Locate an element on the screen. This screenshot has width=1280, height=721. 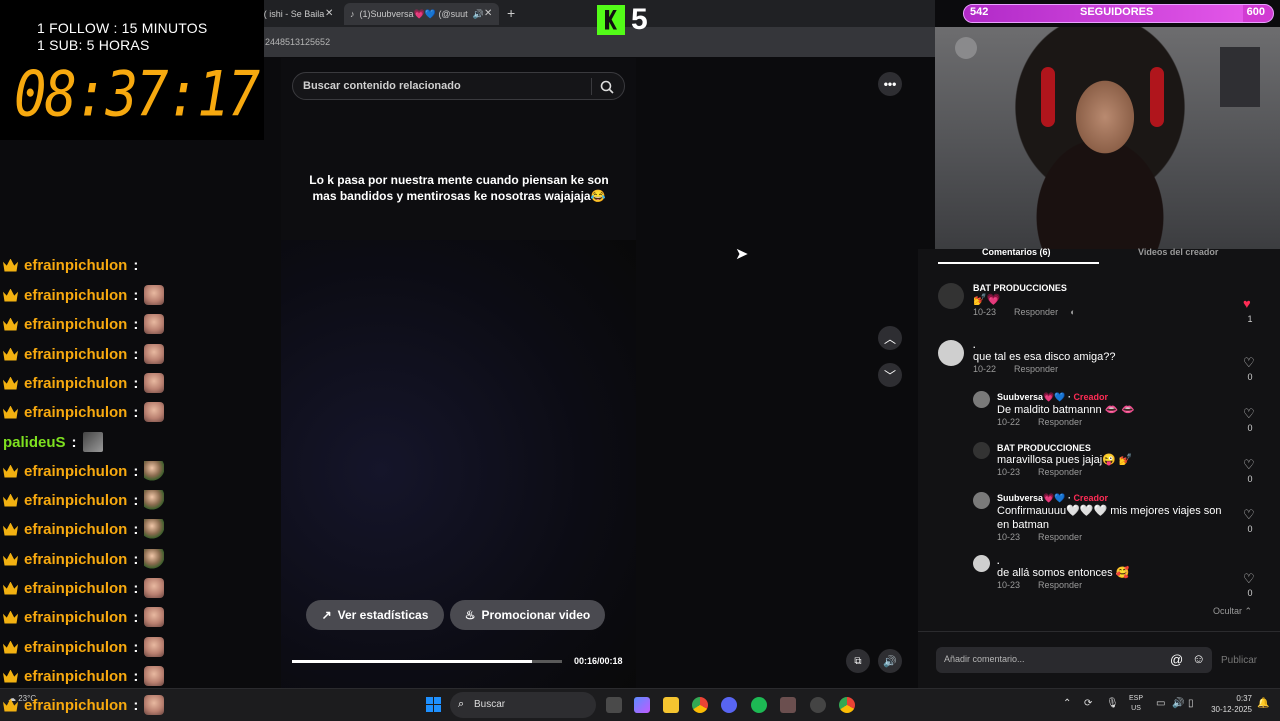
video-progress-bar is located at coordinates (427, 661).